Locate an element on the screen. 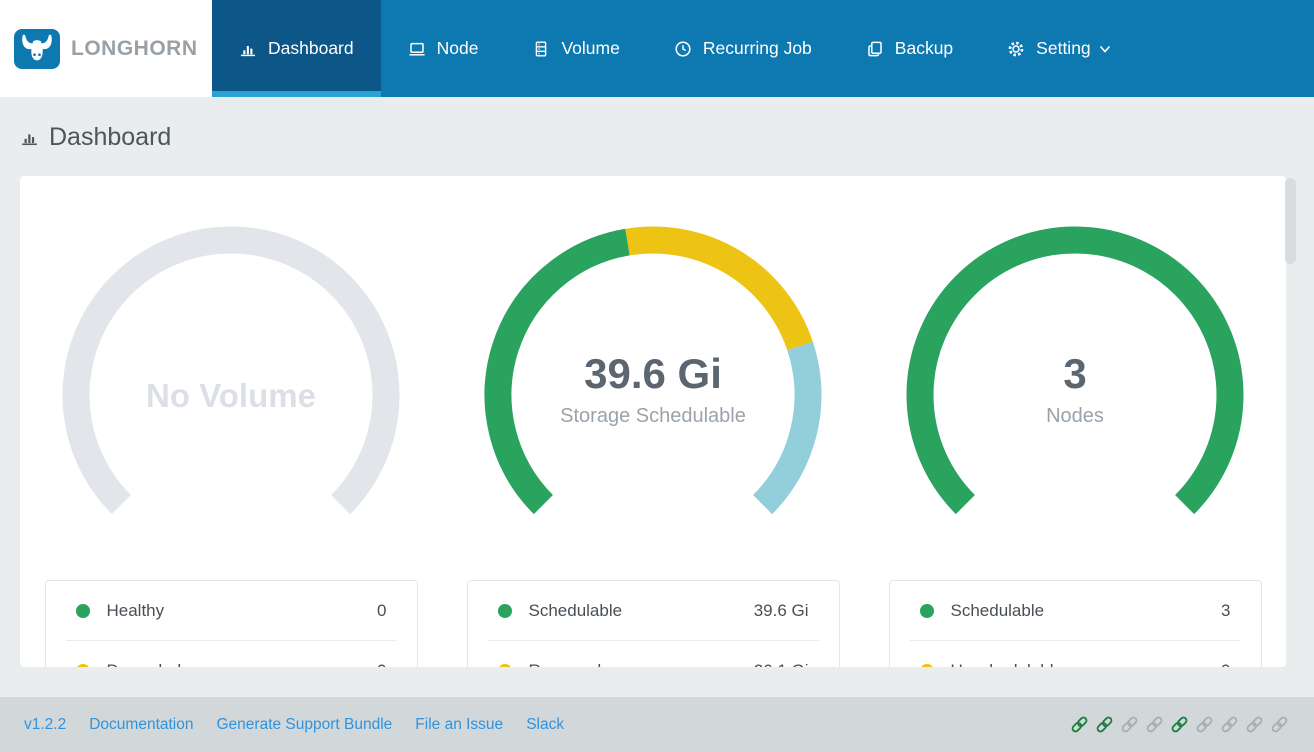 This screenshot has width=1314, height=752. nav-item-setting: Setting is located at coordinates (1059, 48).